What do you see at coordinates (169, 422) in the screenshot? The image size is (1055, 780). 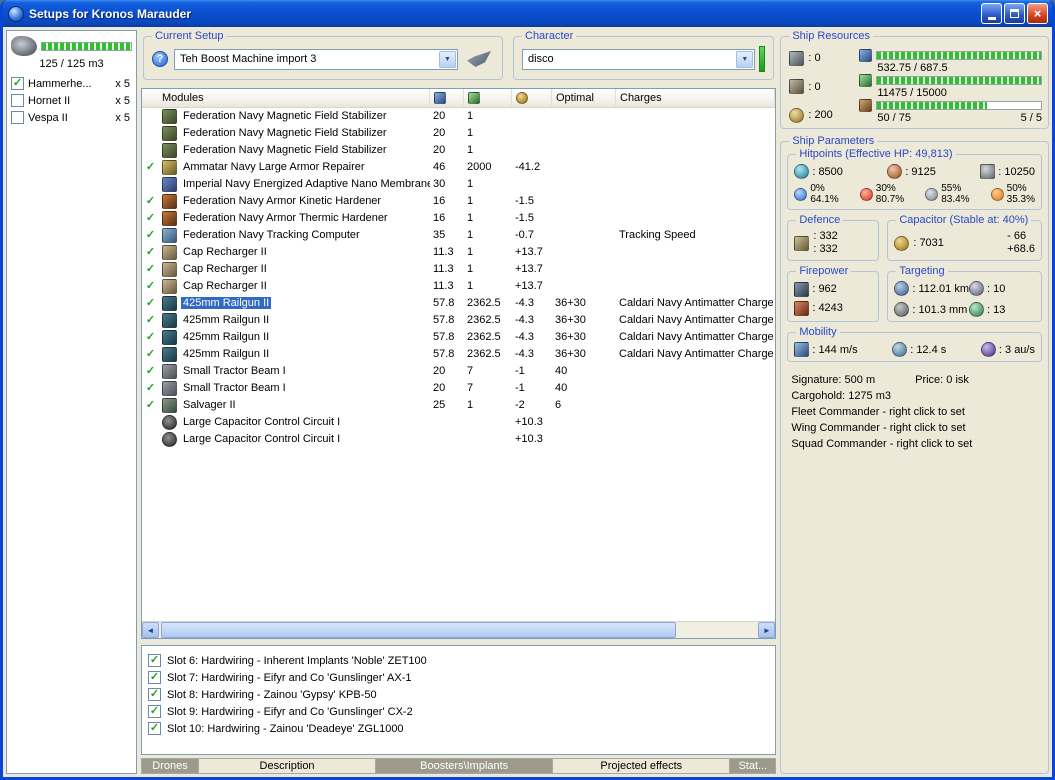 I see `rig-icon` at bounding box center [169, 422].